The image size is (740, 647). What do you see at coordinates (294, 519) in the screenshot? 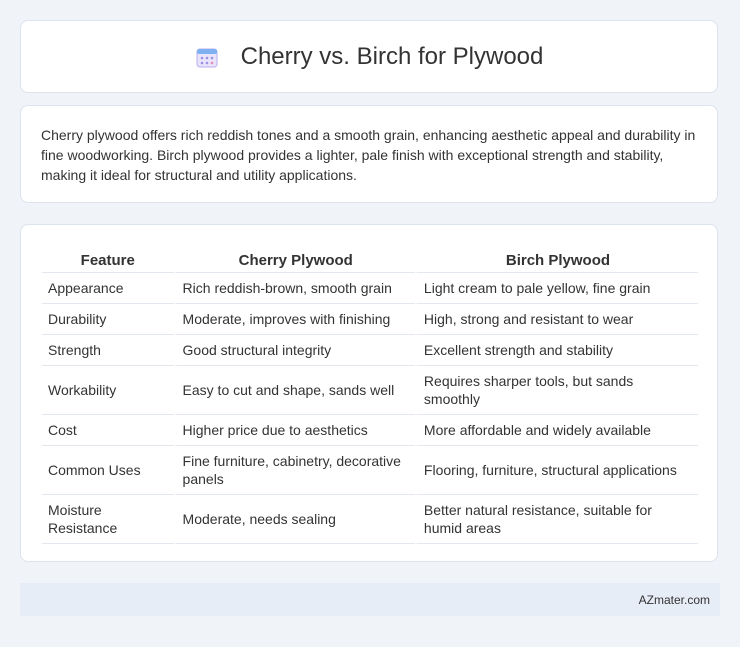
I see `cherry-cell: Moderate, needs sealing` at bounding box center [294, 519].